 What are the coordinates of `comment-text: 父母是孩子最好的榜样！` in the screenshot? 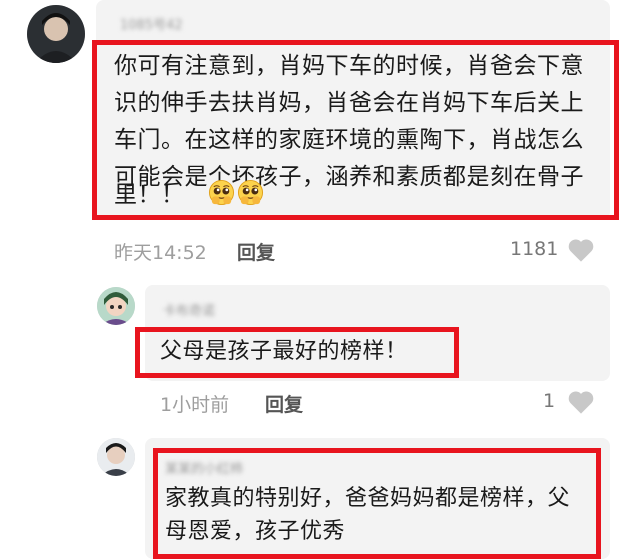 It's located at (284, 351).